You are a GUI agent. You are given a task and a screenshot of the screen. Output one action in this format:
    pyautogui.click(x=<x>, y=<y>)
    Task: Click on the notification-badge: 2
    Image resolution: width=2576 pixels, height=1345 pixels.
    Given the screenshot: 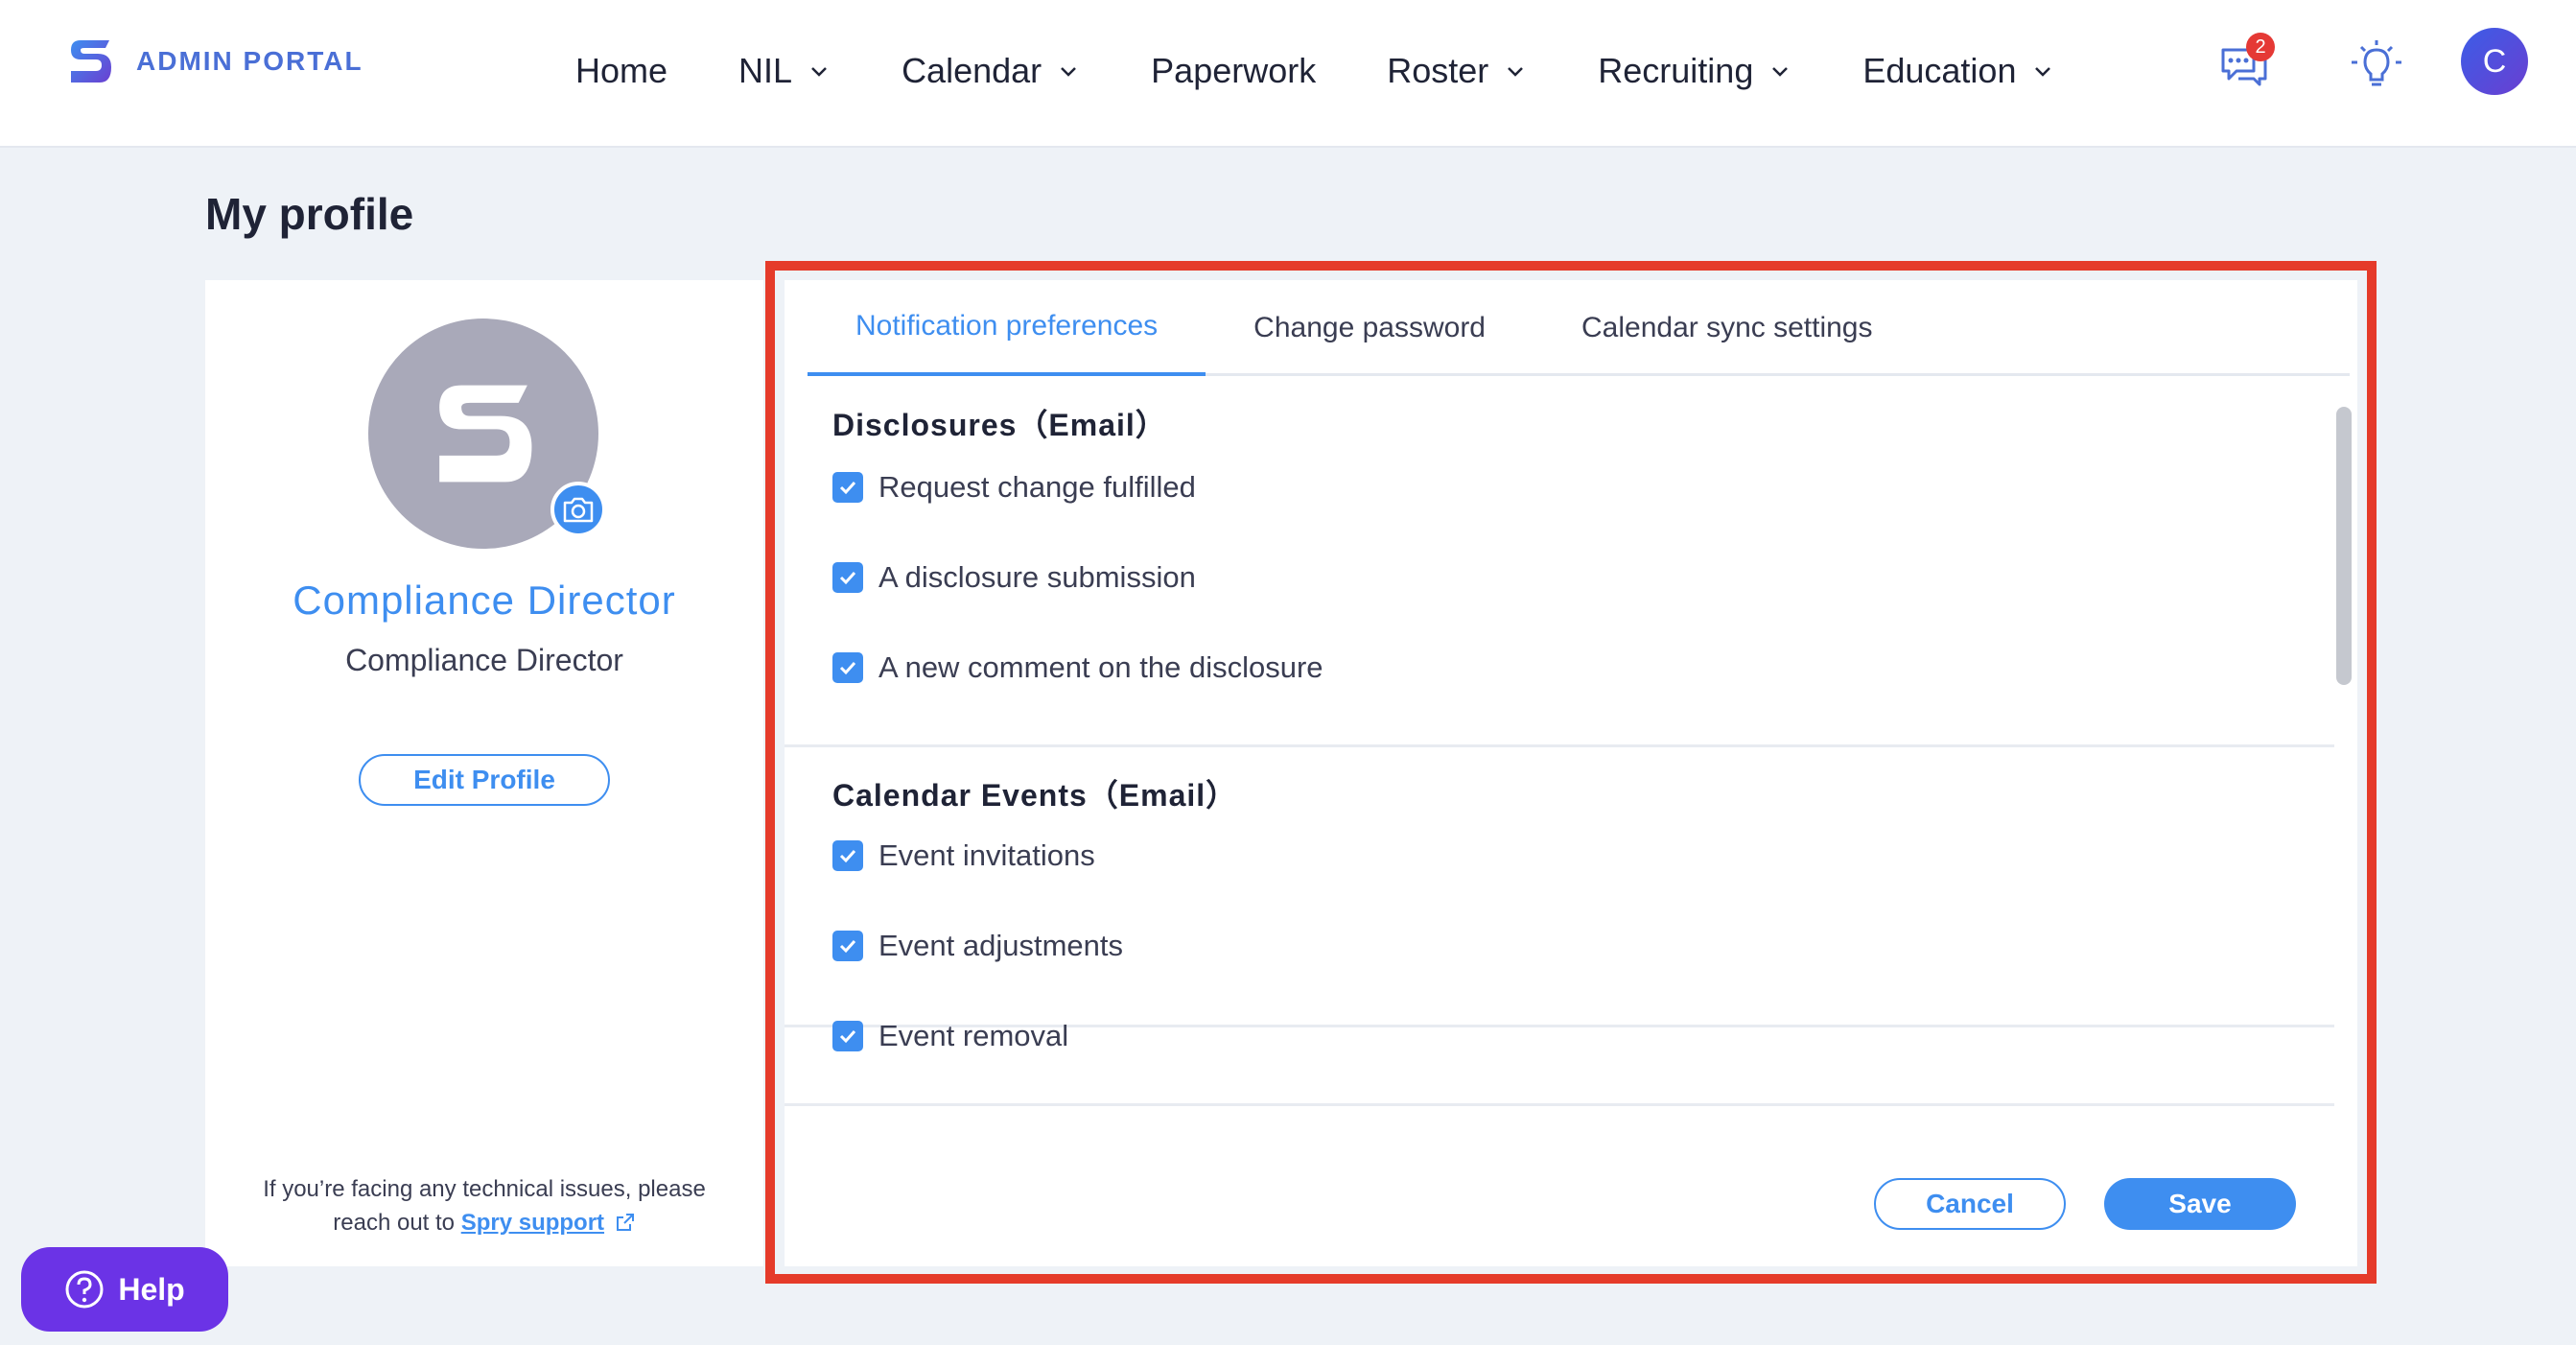 What is the action you would take?
    pyautogui.click(x=2260, y=47)
    